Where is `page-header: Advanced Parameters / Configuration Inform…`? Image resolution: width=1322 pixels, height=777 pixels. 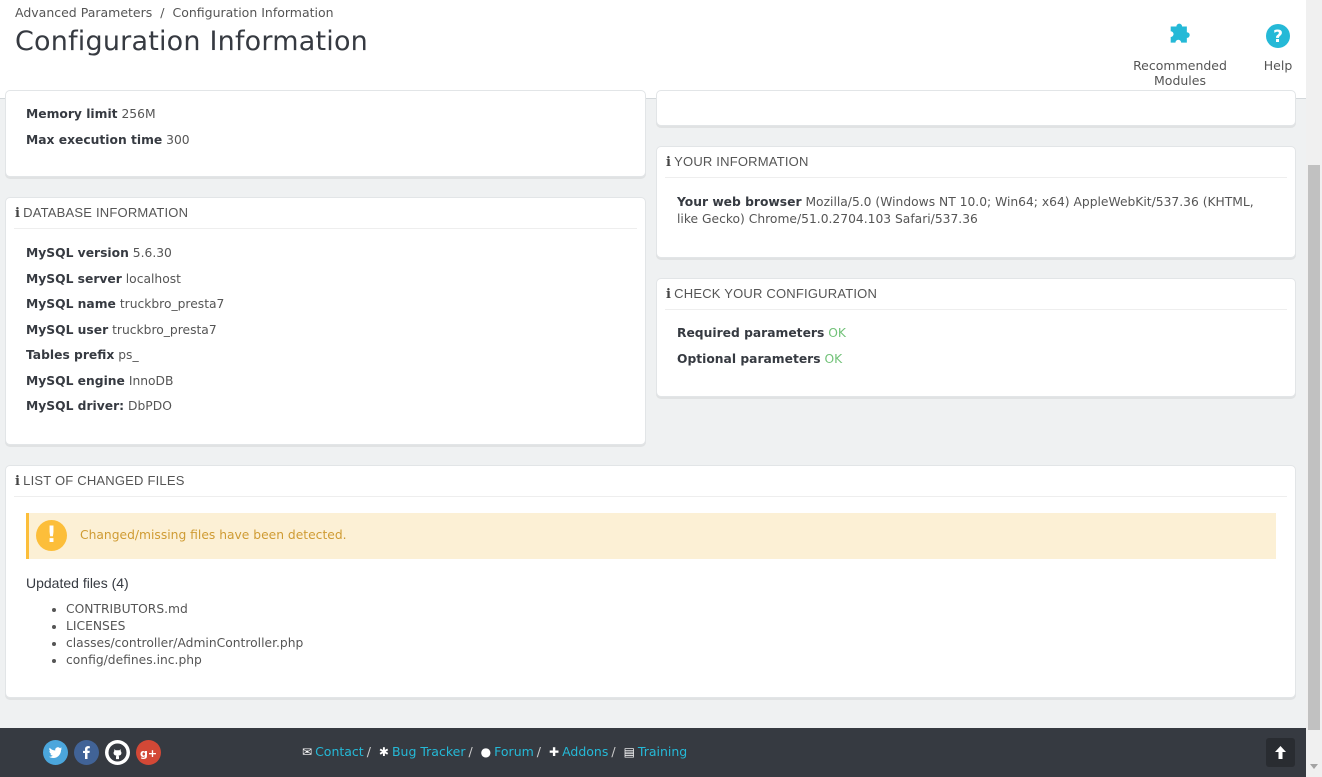 page-header: Advanced Parameters / Configuration Inform… is located at coordinates (653, 49).